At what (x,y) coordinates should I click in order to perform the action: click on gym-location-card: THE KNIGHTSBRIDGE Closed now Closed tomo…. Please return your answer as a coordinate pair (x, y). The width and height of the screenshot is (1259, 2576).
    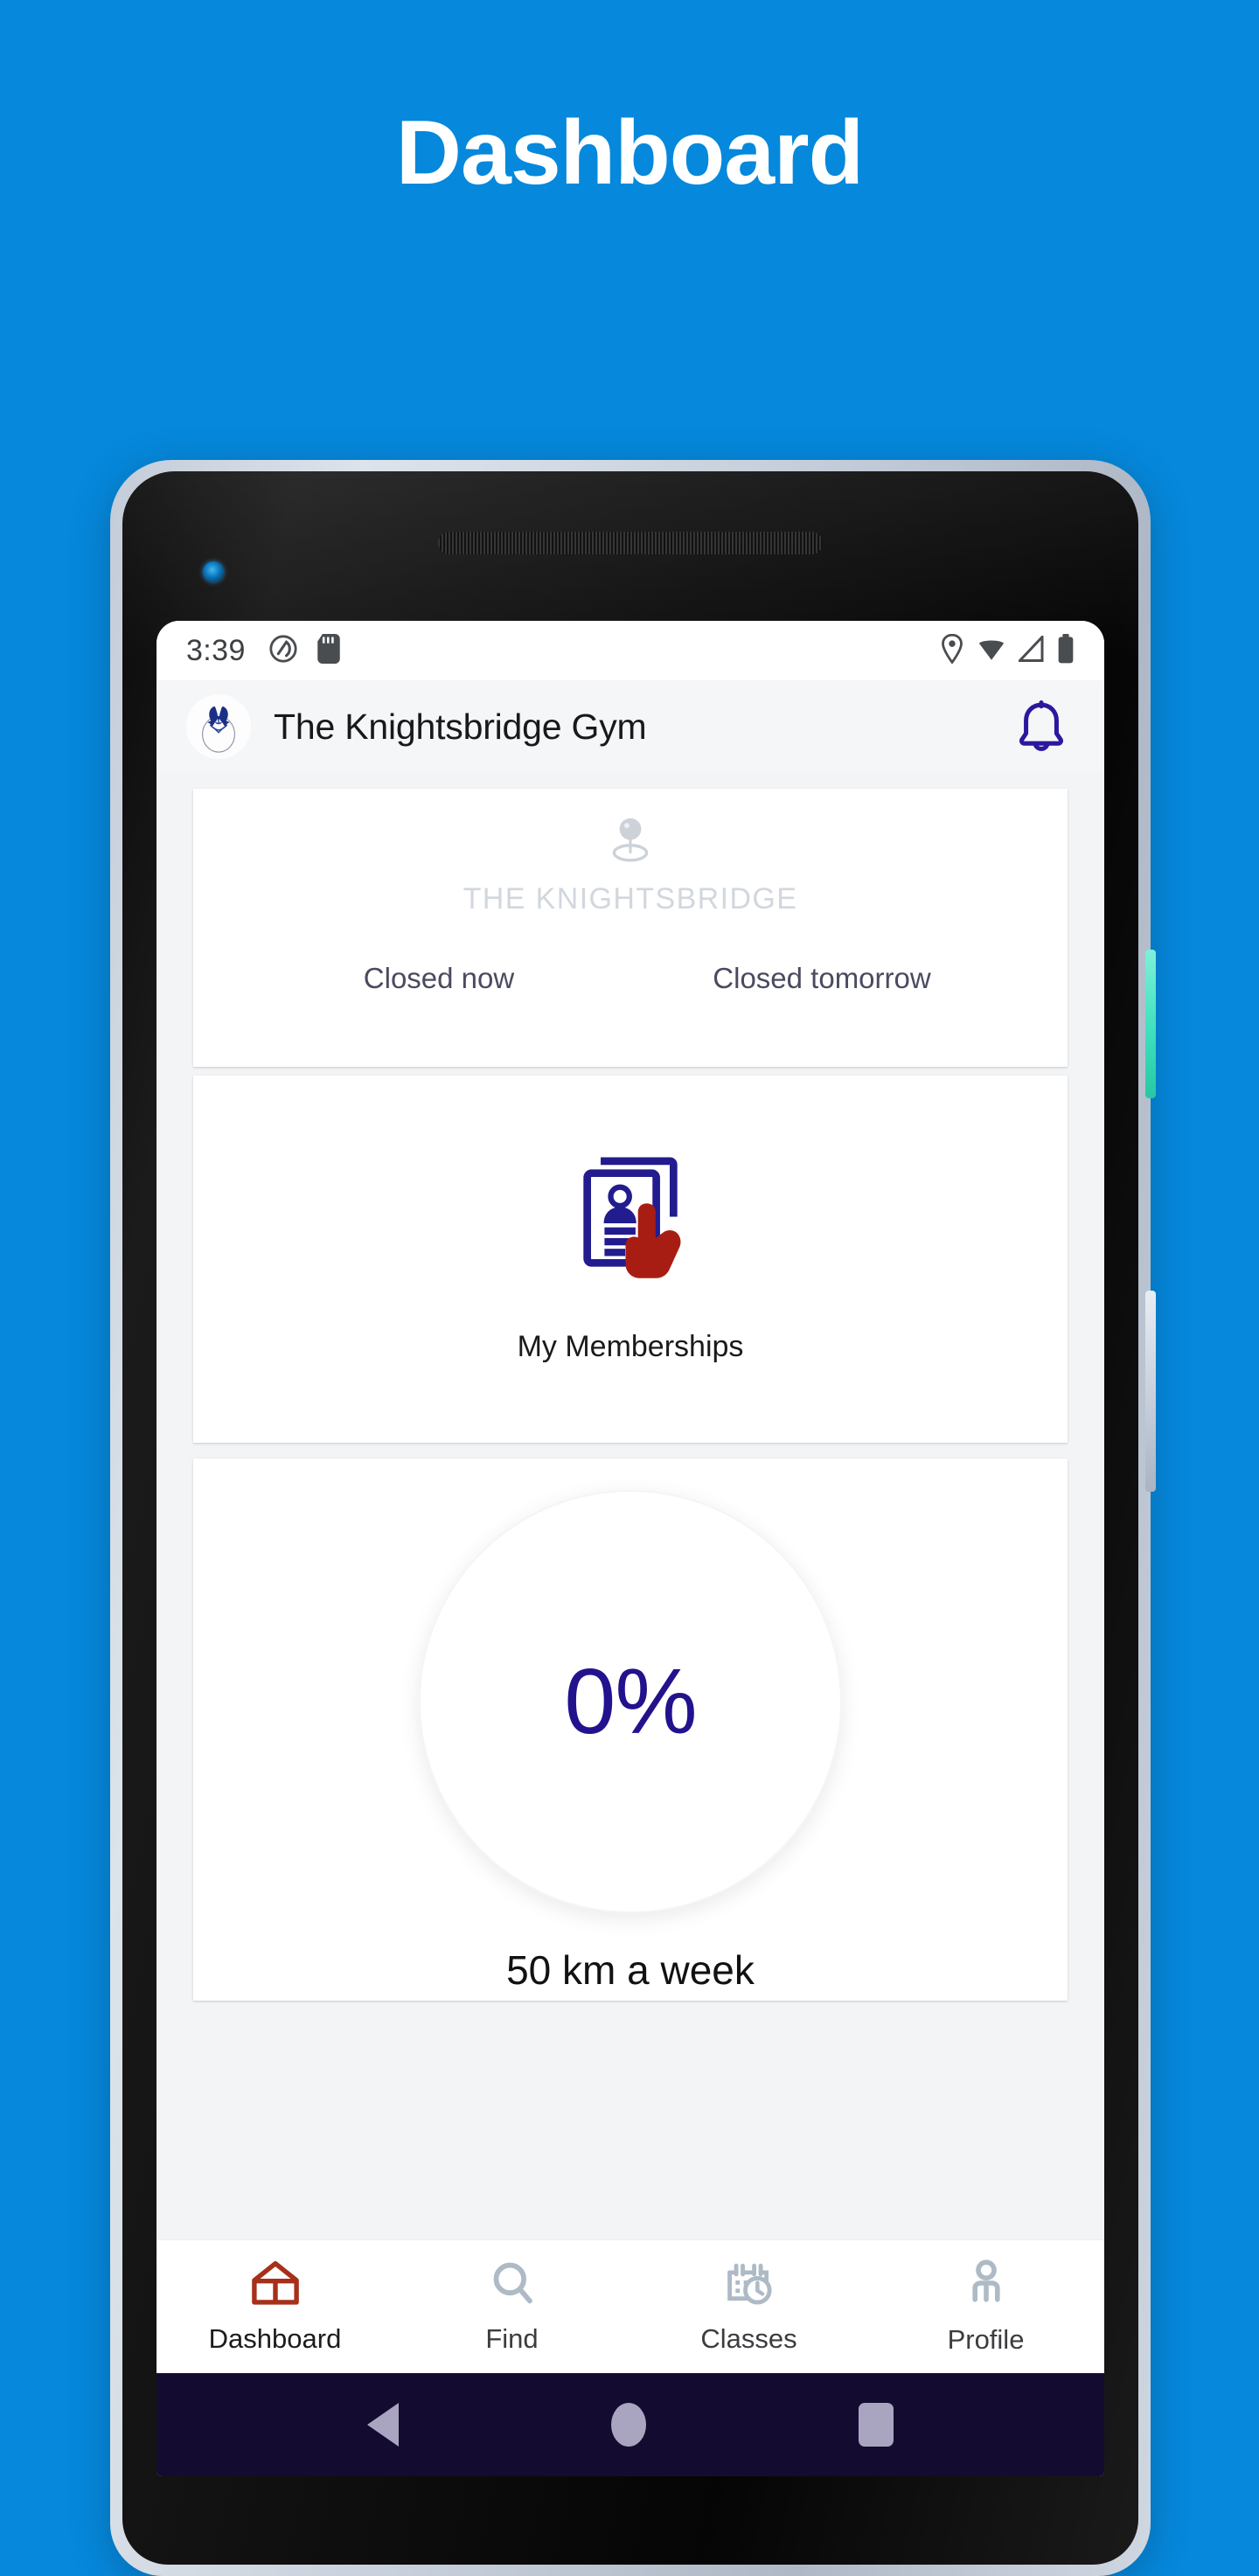
    Looking at the image, I should click on (630, 928).